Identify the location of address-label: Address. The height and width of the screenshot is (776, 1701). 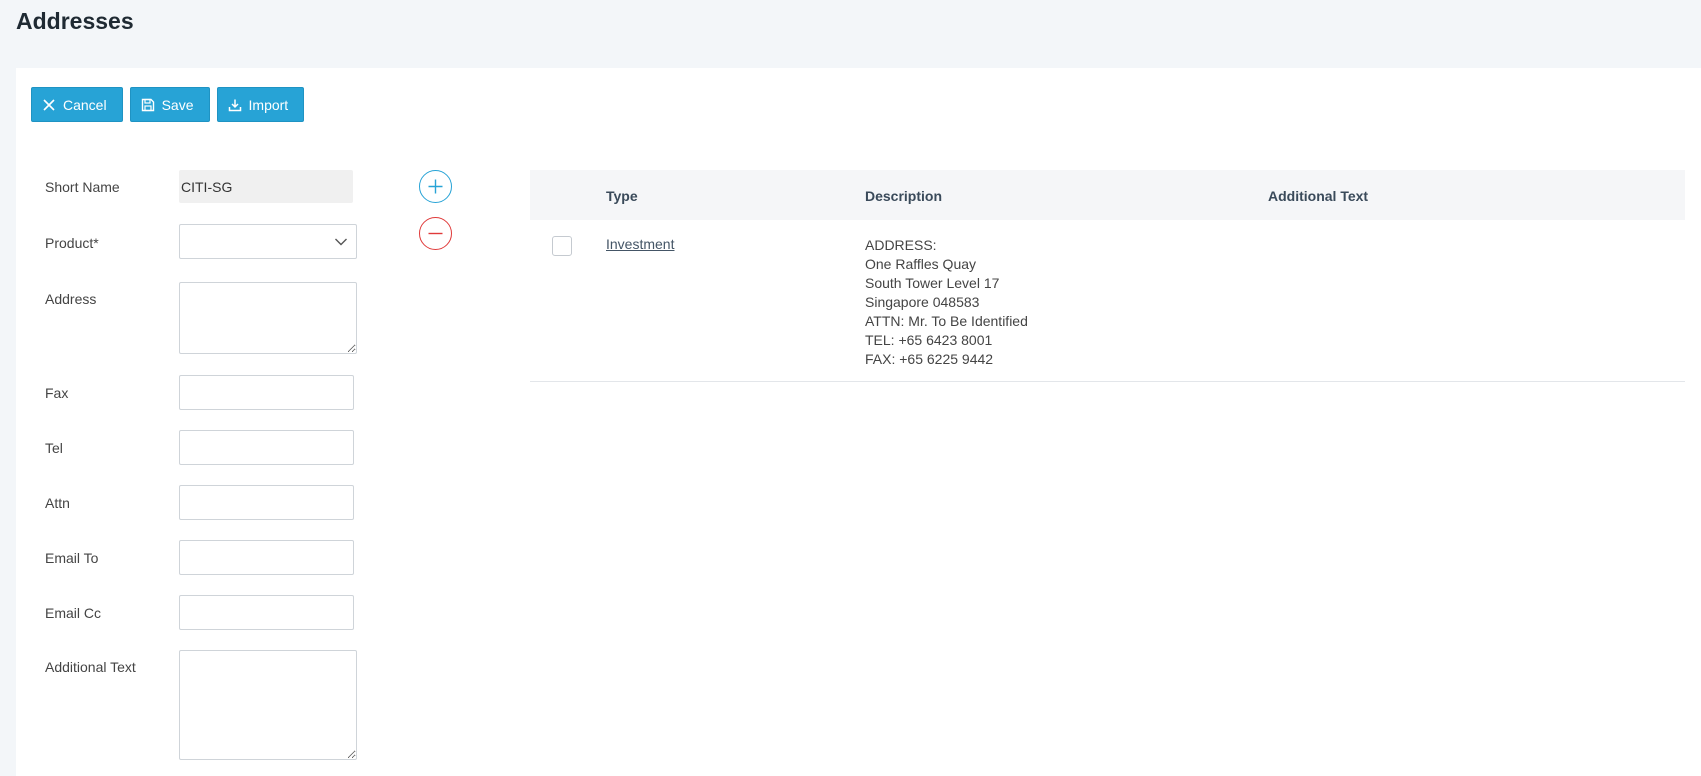
(71, 299).